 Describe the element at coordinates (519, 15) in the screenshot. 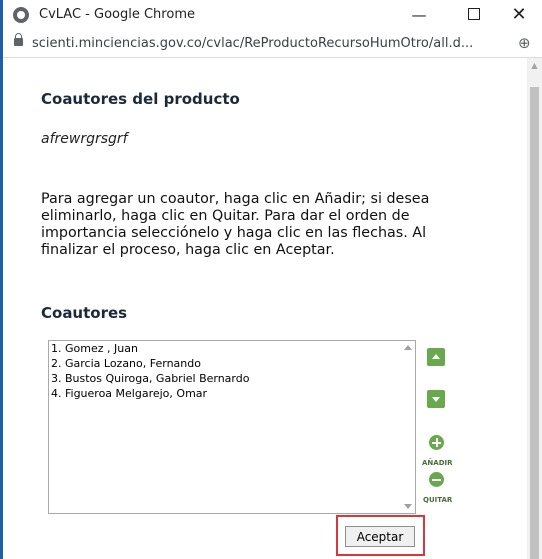

I see `close-button: ✕` at that location.